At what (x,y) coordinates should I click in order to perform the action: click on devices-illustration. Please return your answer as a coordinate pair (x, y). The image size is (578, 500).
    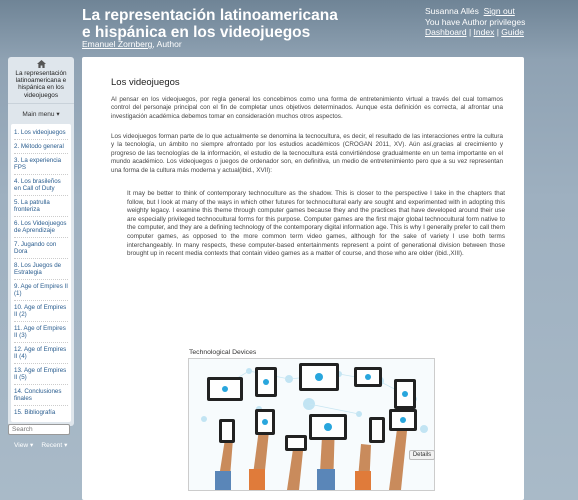
    Looking at the image, I should click on (311, 424).